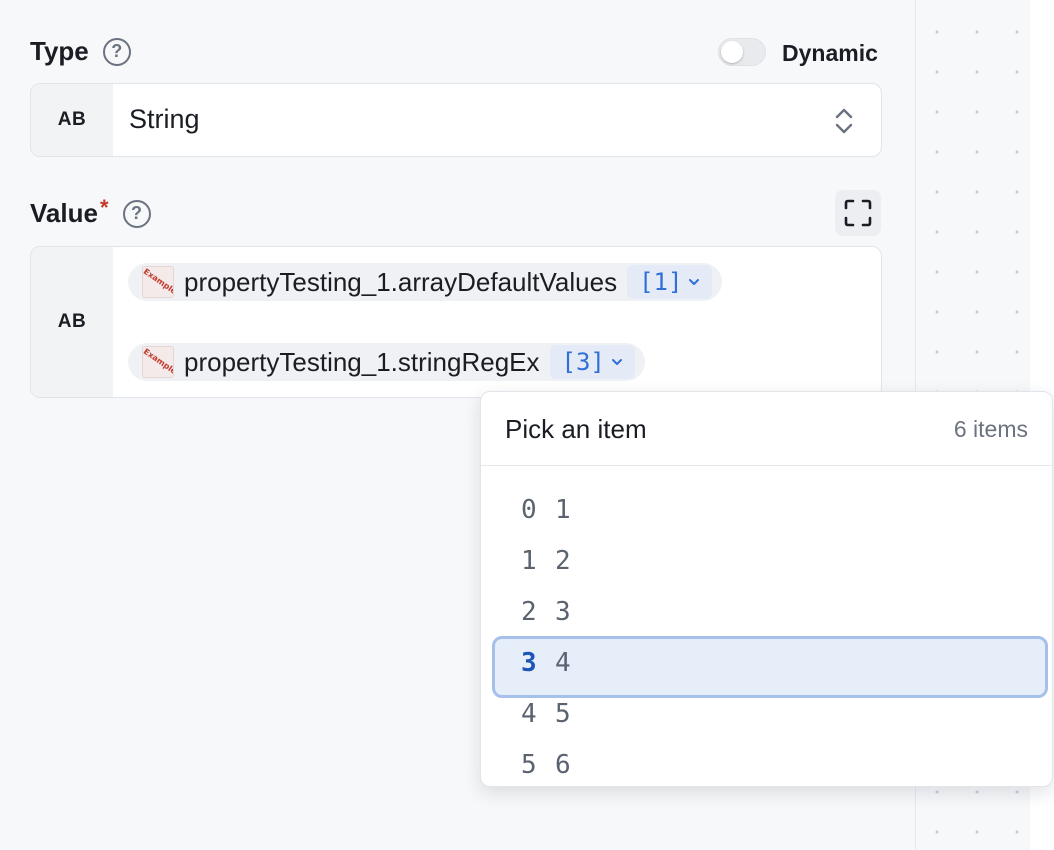  I want to click on item-value: 6, so click(563, 764).